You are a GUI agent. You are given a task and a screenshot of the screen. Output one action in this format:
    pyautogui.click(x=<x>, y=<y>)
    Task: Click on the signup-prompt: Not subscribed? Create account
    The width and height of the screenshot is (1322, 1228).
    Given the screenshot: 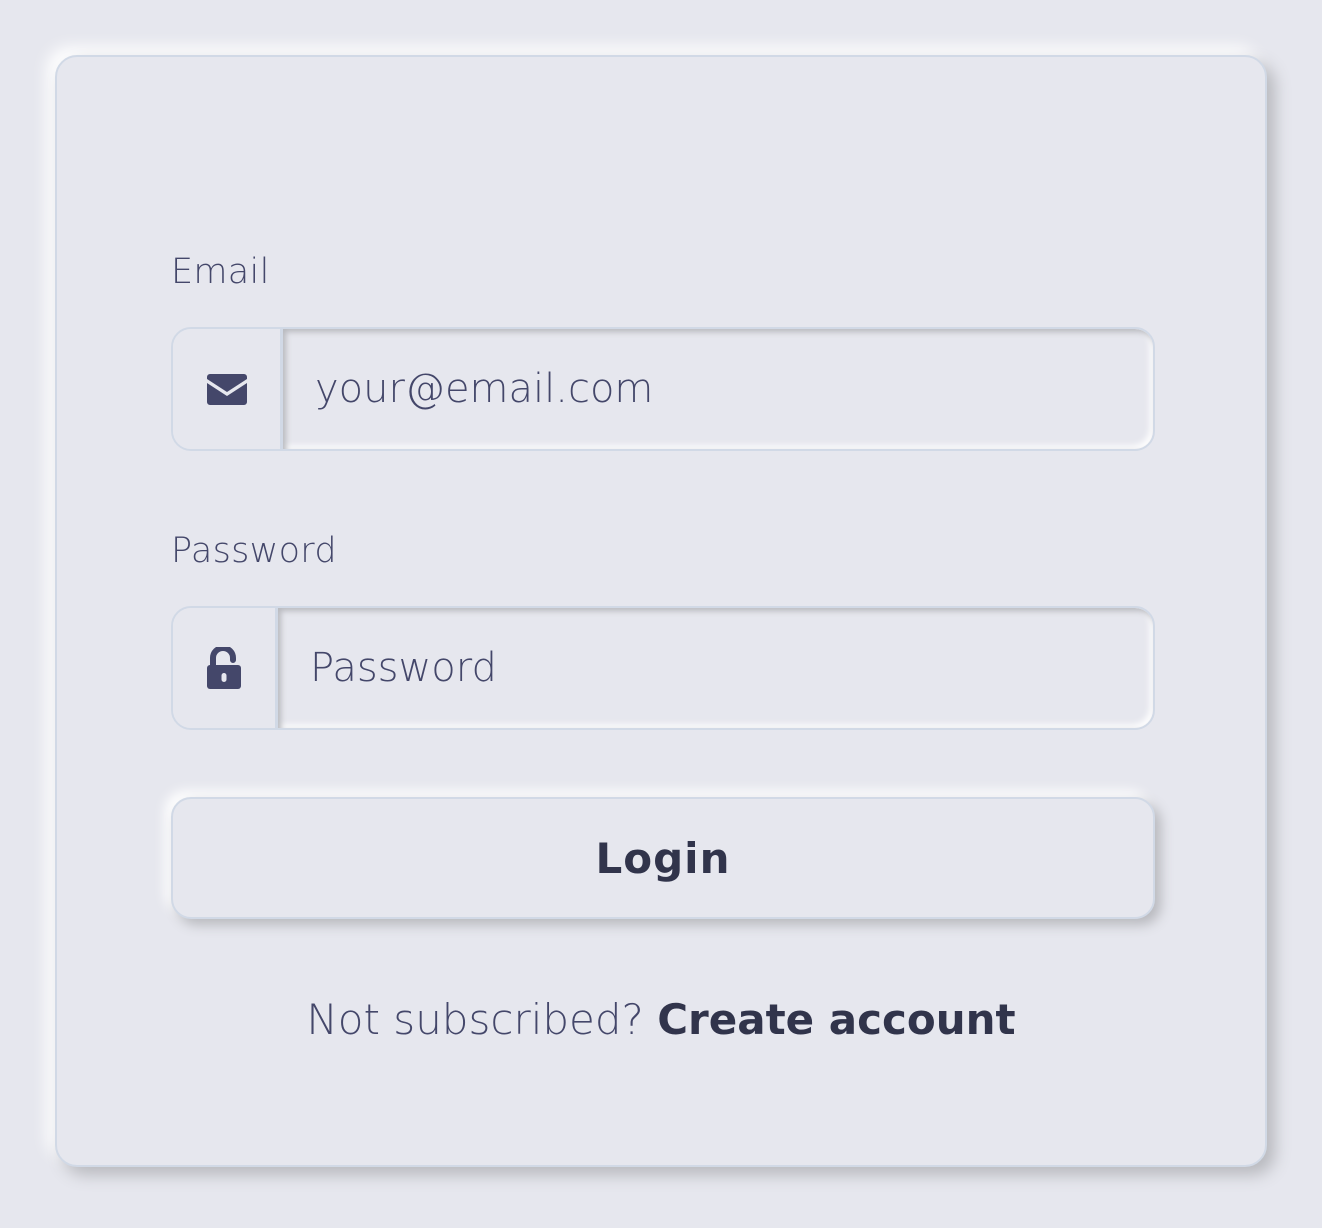 What is the action you would take?
    pyautogui.click(x=661, y=1019)
    